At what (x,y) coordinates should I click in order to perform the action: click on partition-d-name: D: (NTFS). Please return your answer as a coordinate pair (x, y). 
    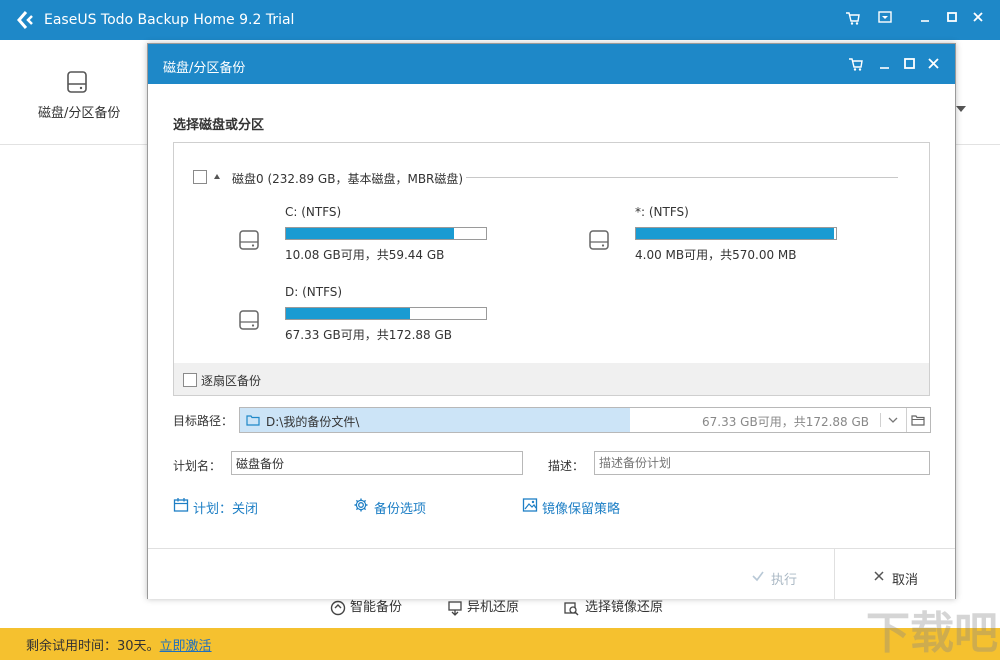
    Looking at the image, I should click on (313, 292).